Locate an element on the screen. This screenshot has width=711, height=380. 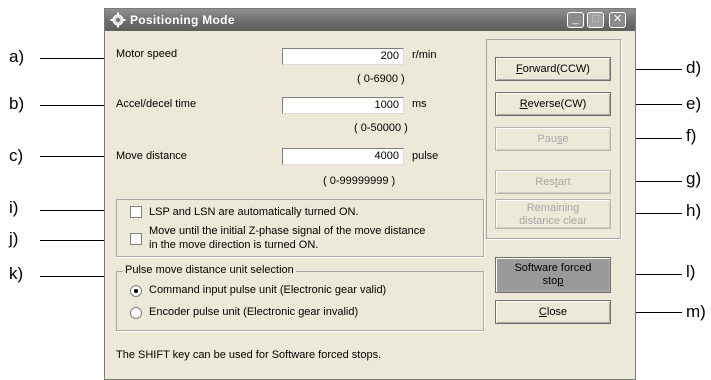
accel-decel-unit: ms is located at coordinates (419, 104).